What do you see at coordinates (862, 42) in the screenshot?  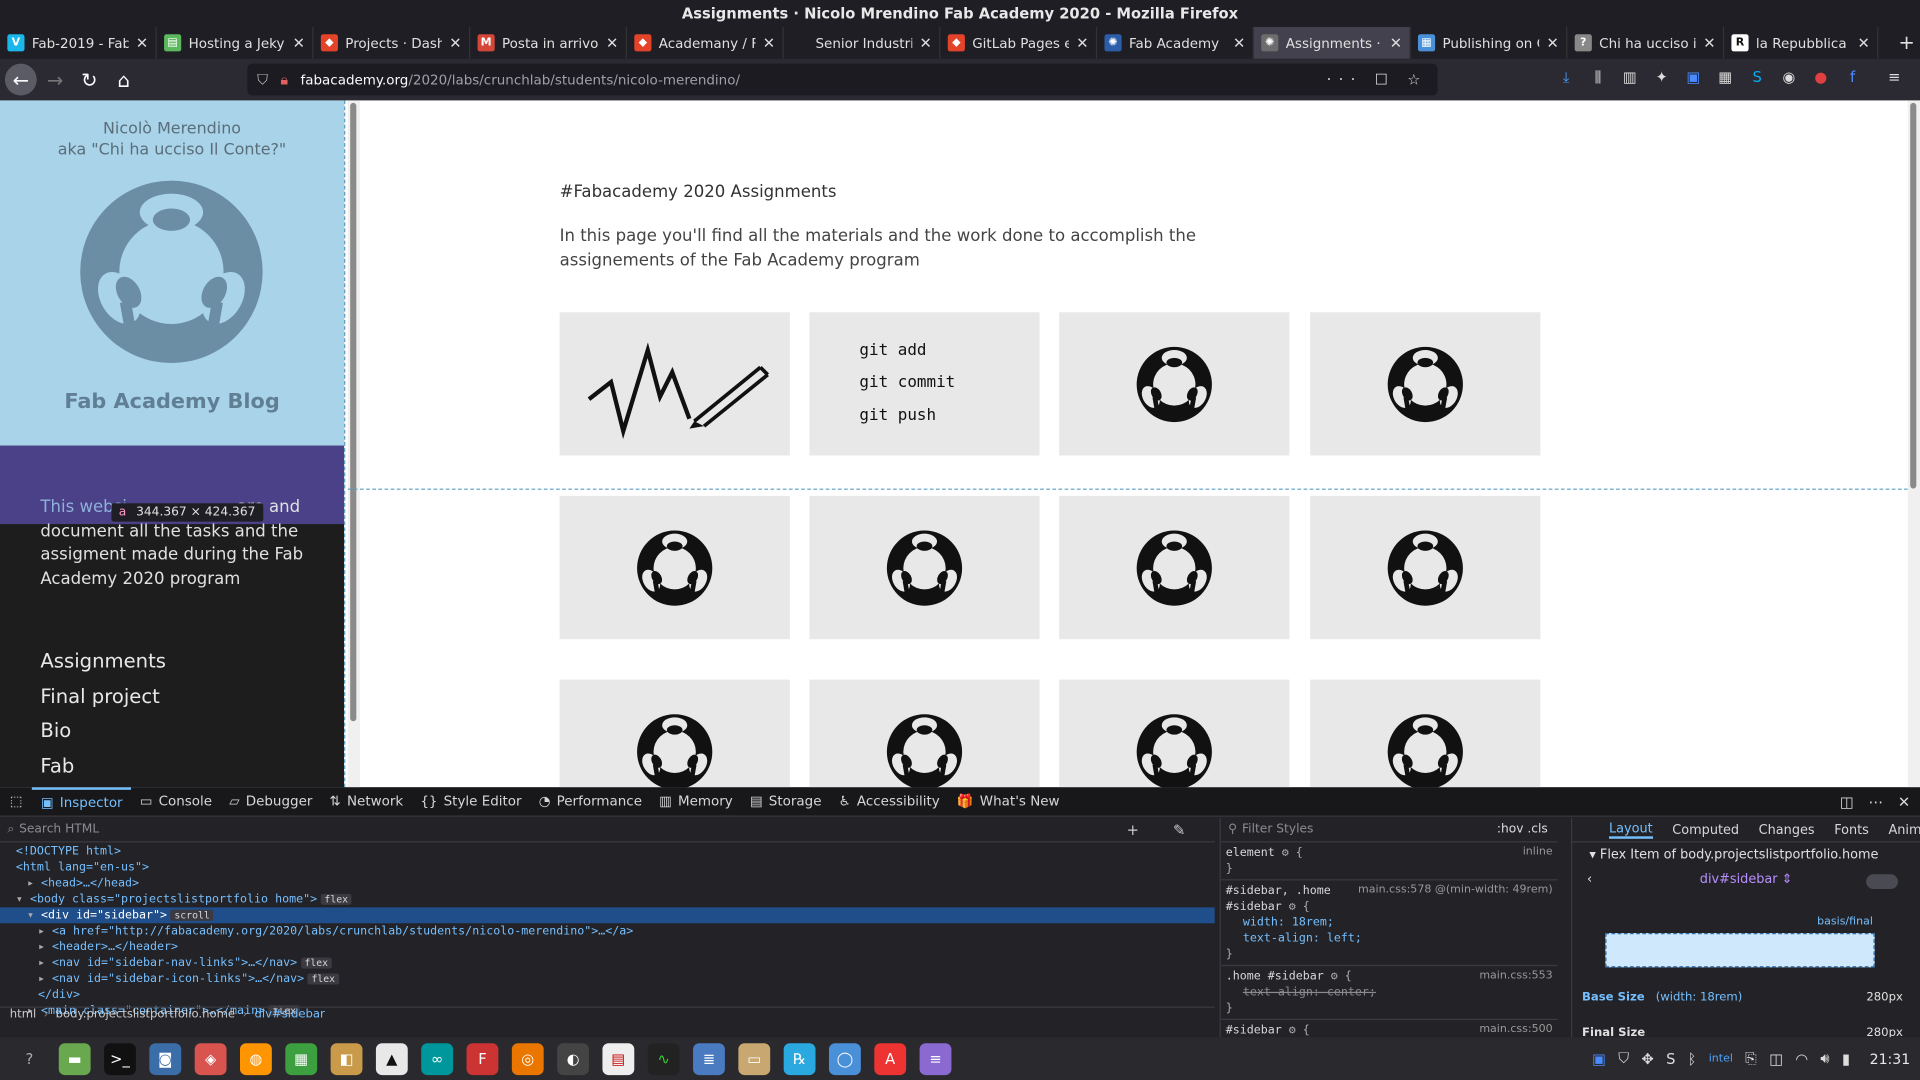 I see `browser-tab: Senior Industrial Des ✕` at bounding box center [862, 42].